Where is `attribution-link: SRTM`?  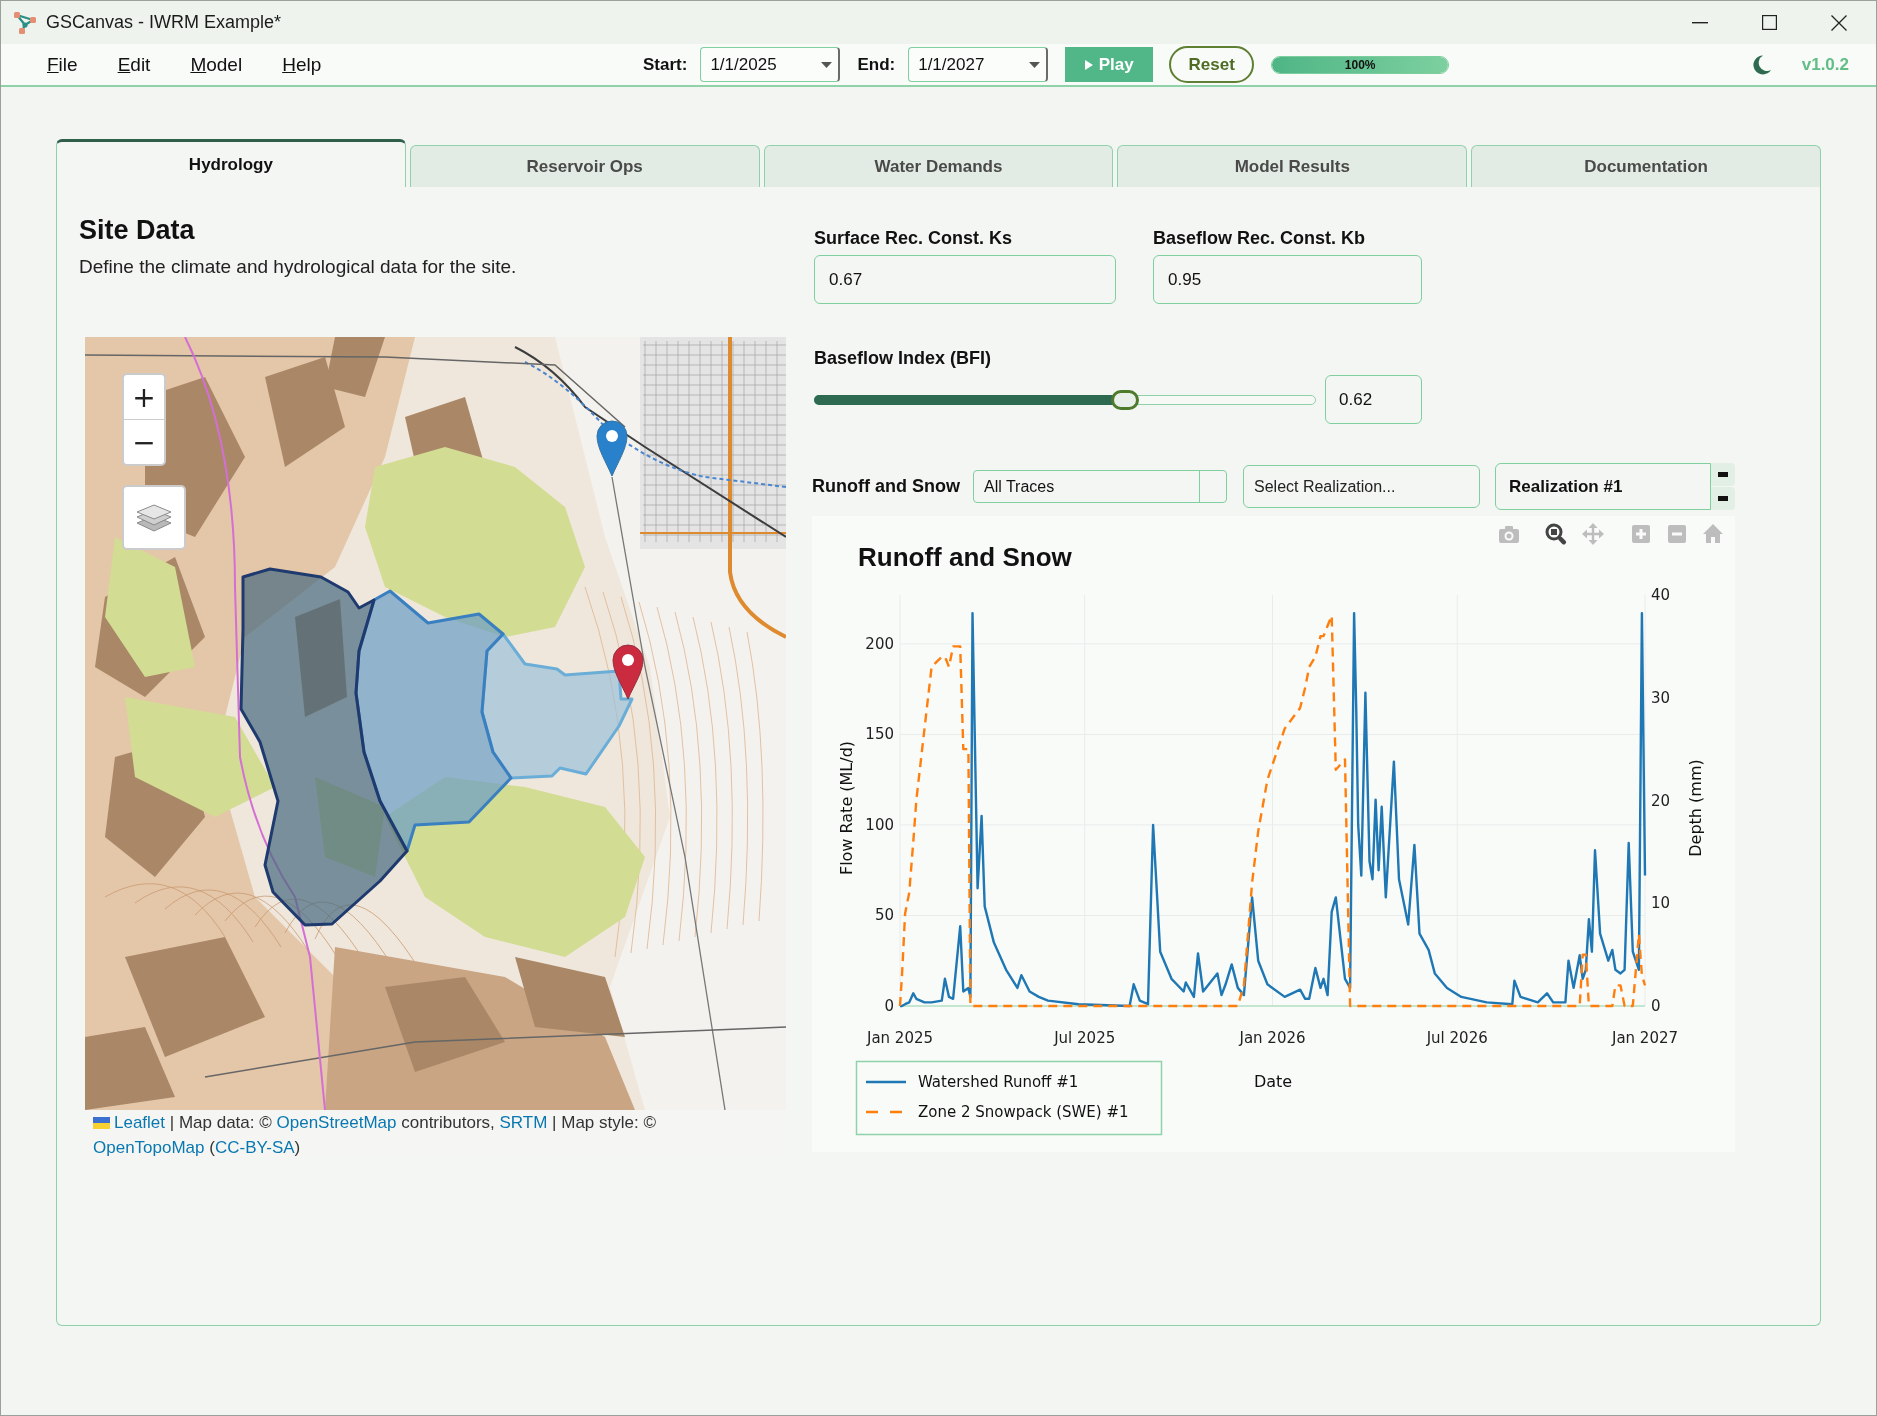
attribution-link: SRTM is located at coordinates (523, 1122).